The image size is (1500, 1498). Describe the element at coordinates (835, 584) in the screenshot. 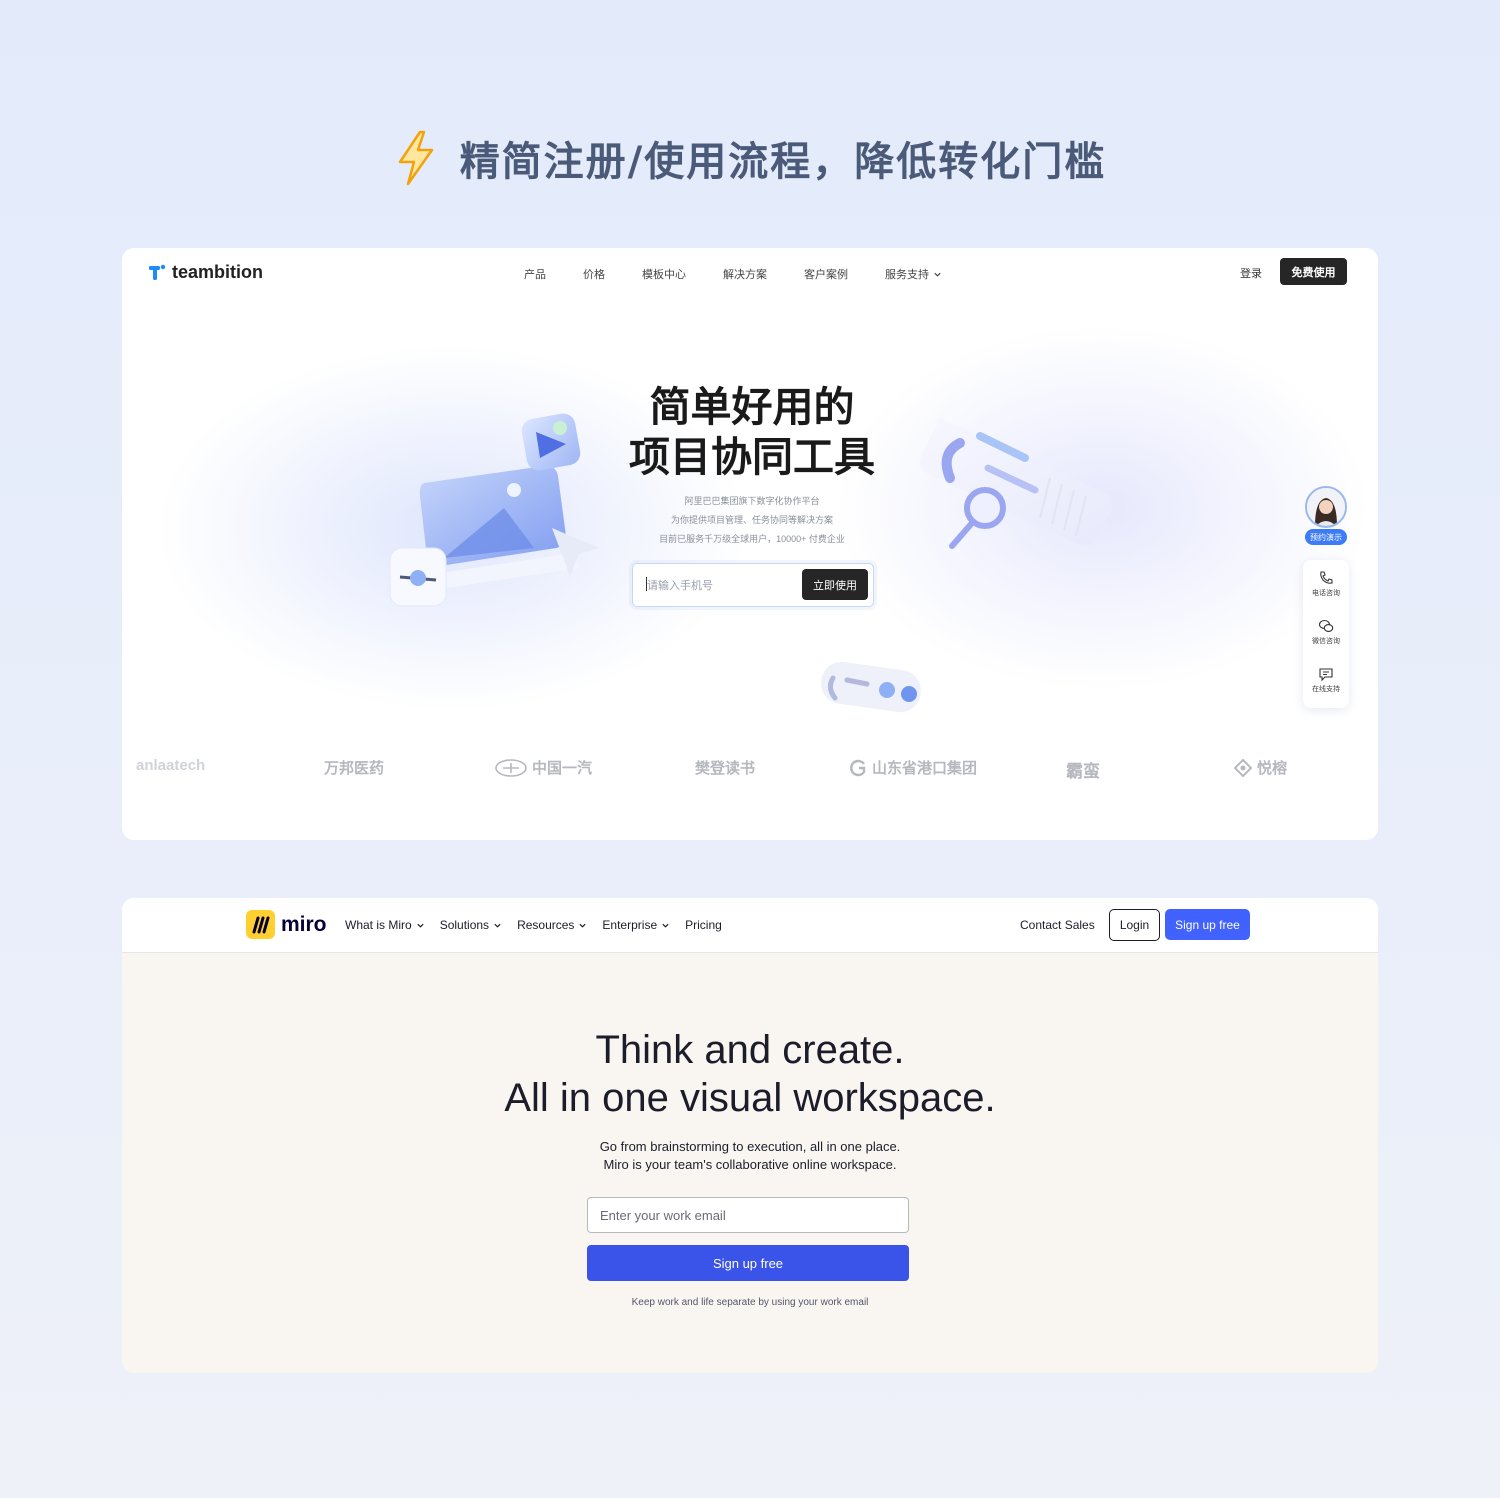

I see `start-now-button: 立即使用` at that location.